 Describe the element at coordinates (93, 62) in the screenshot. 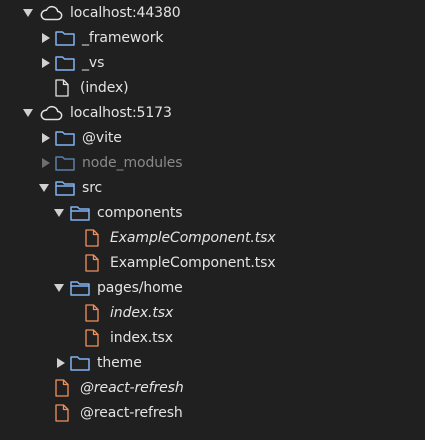

I see `tree-node-label: _vs` at that location.